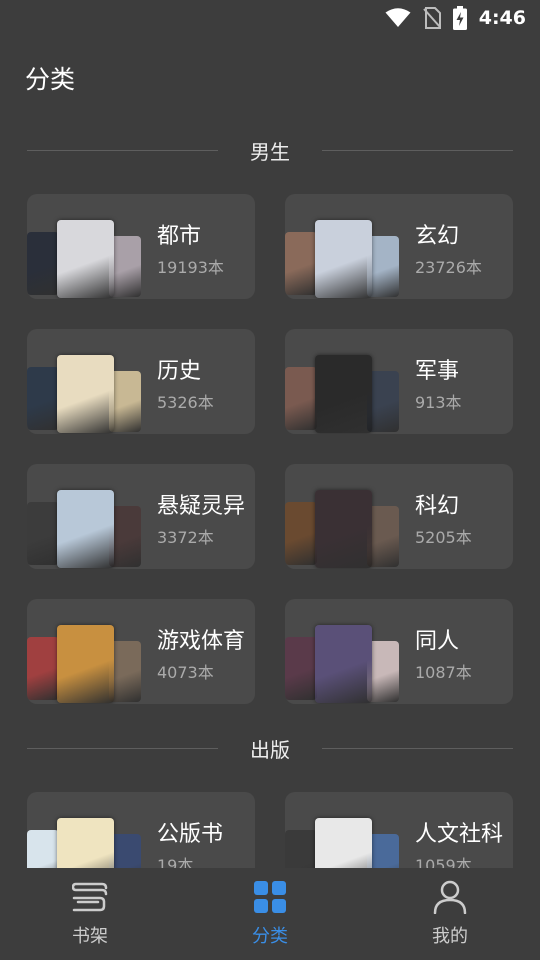  What do you see at coordinates (185, 537) in the screenshot?
I see `category-book-count: 3372本` at bounding box center [185, 537].